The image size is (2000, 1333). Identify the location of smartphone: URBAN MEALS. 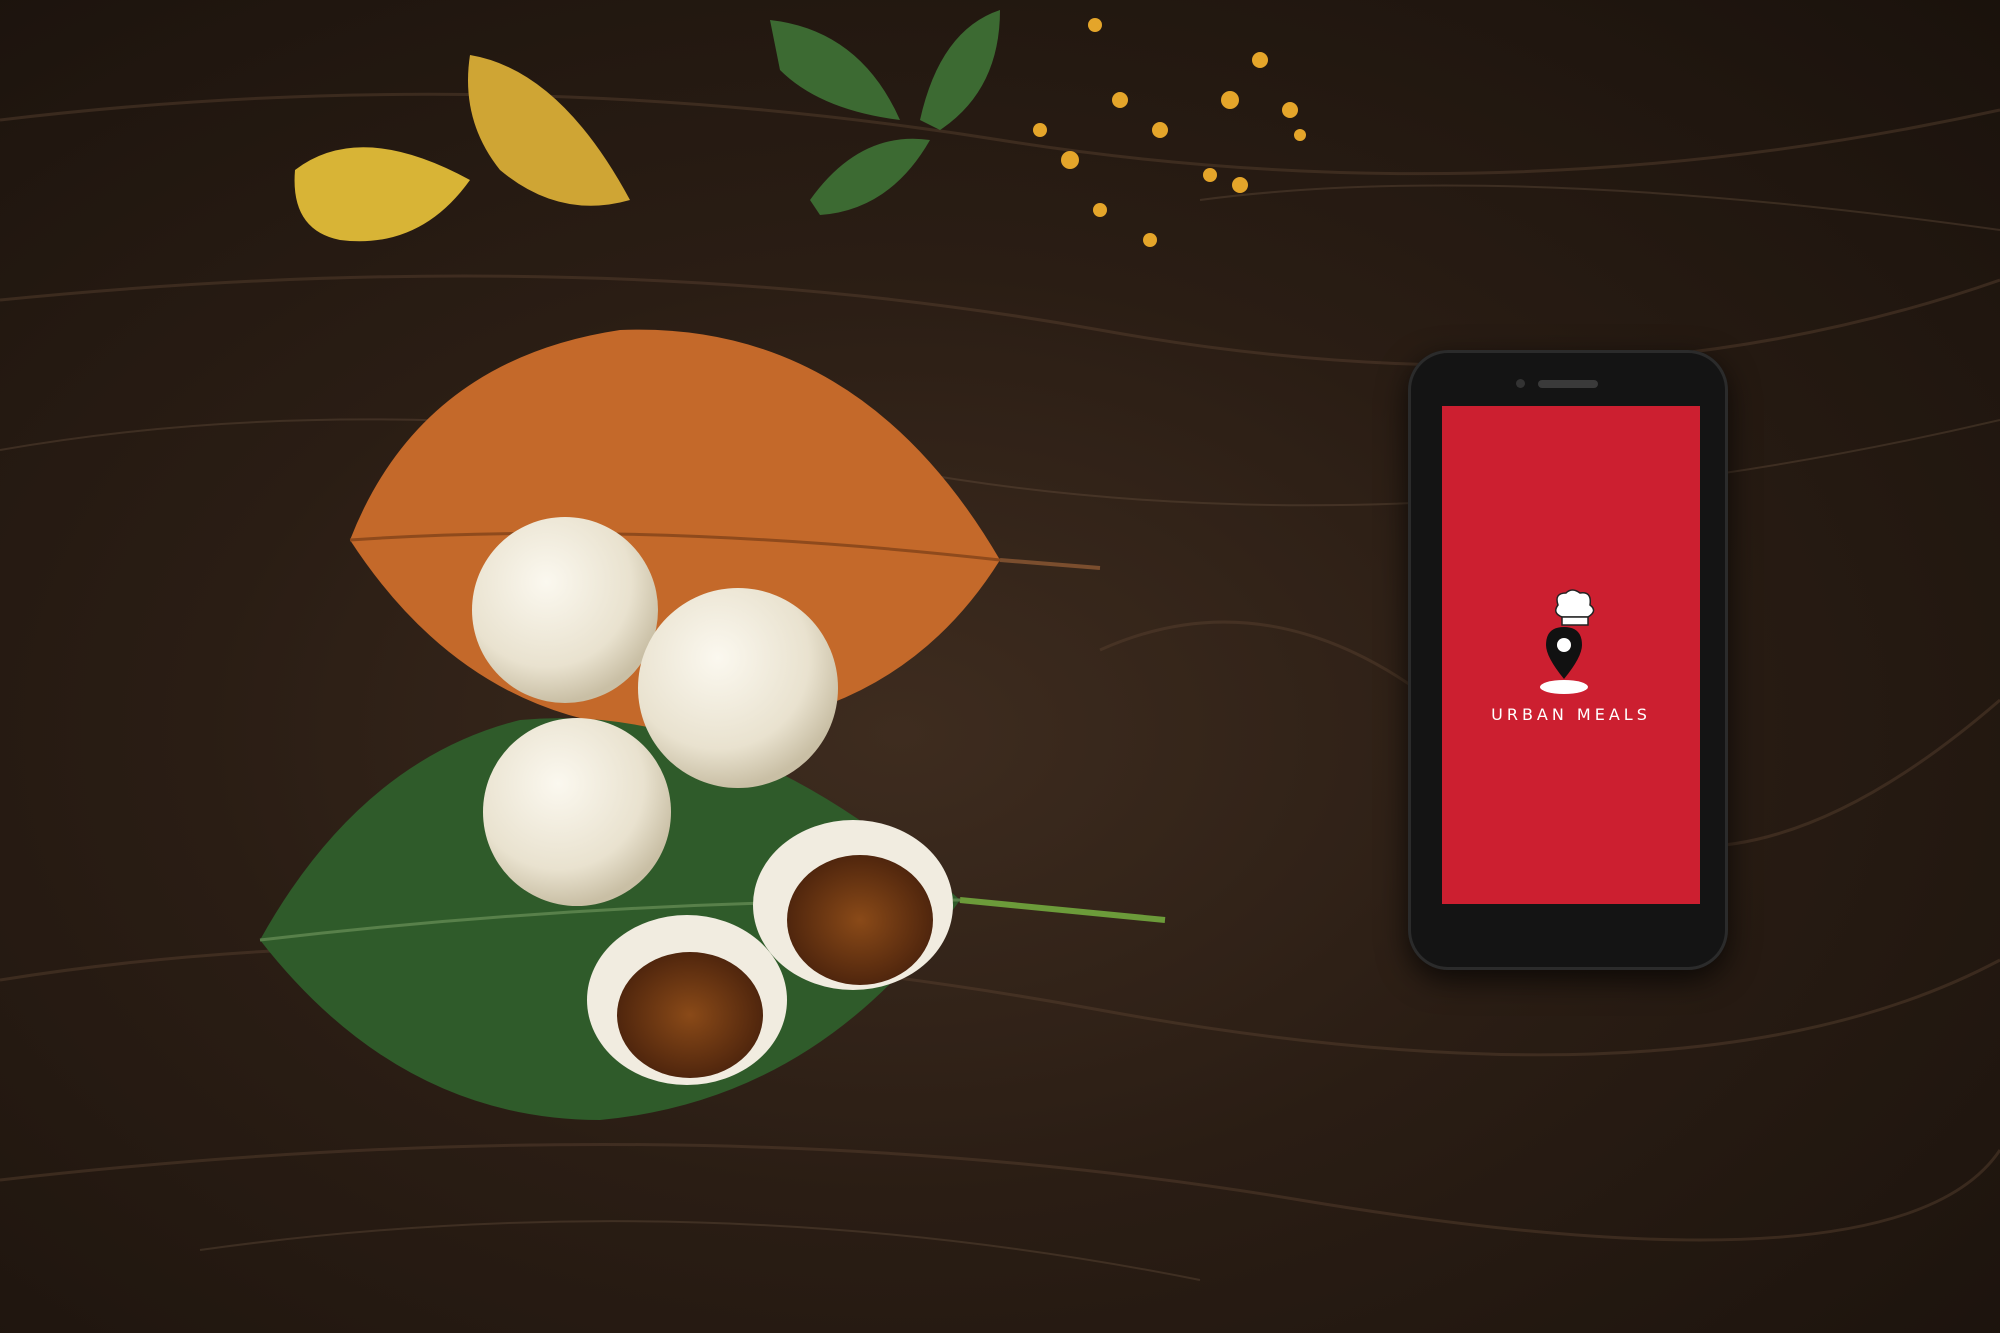
(1568, 660).